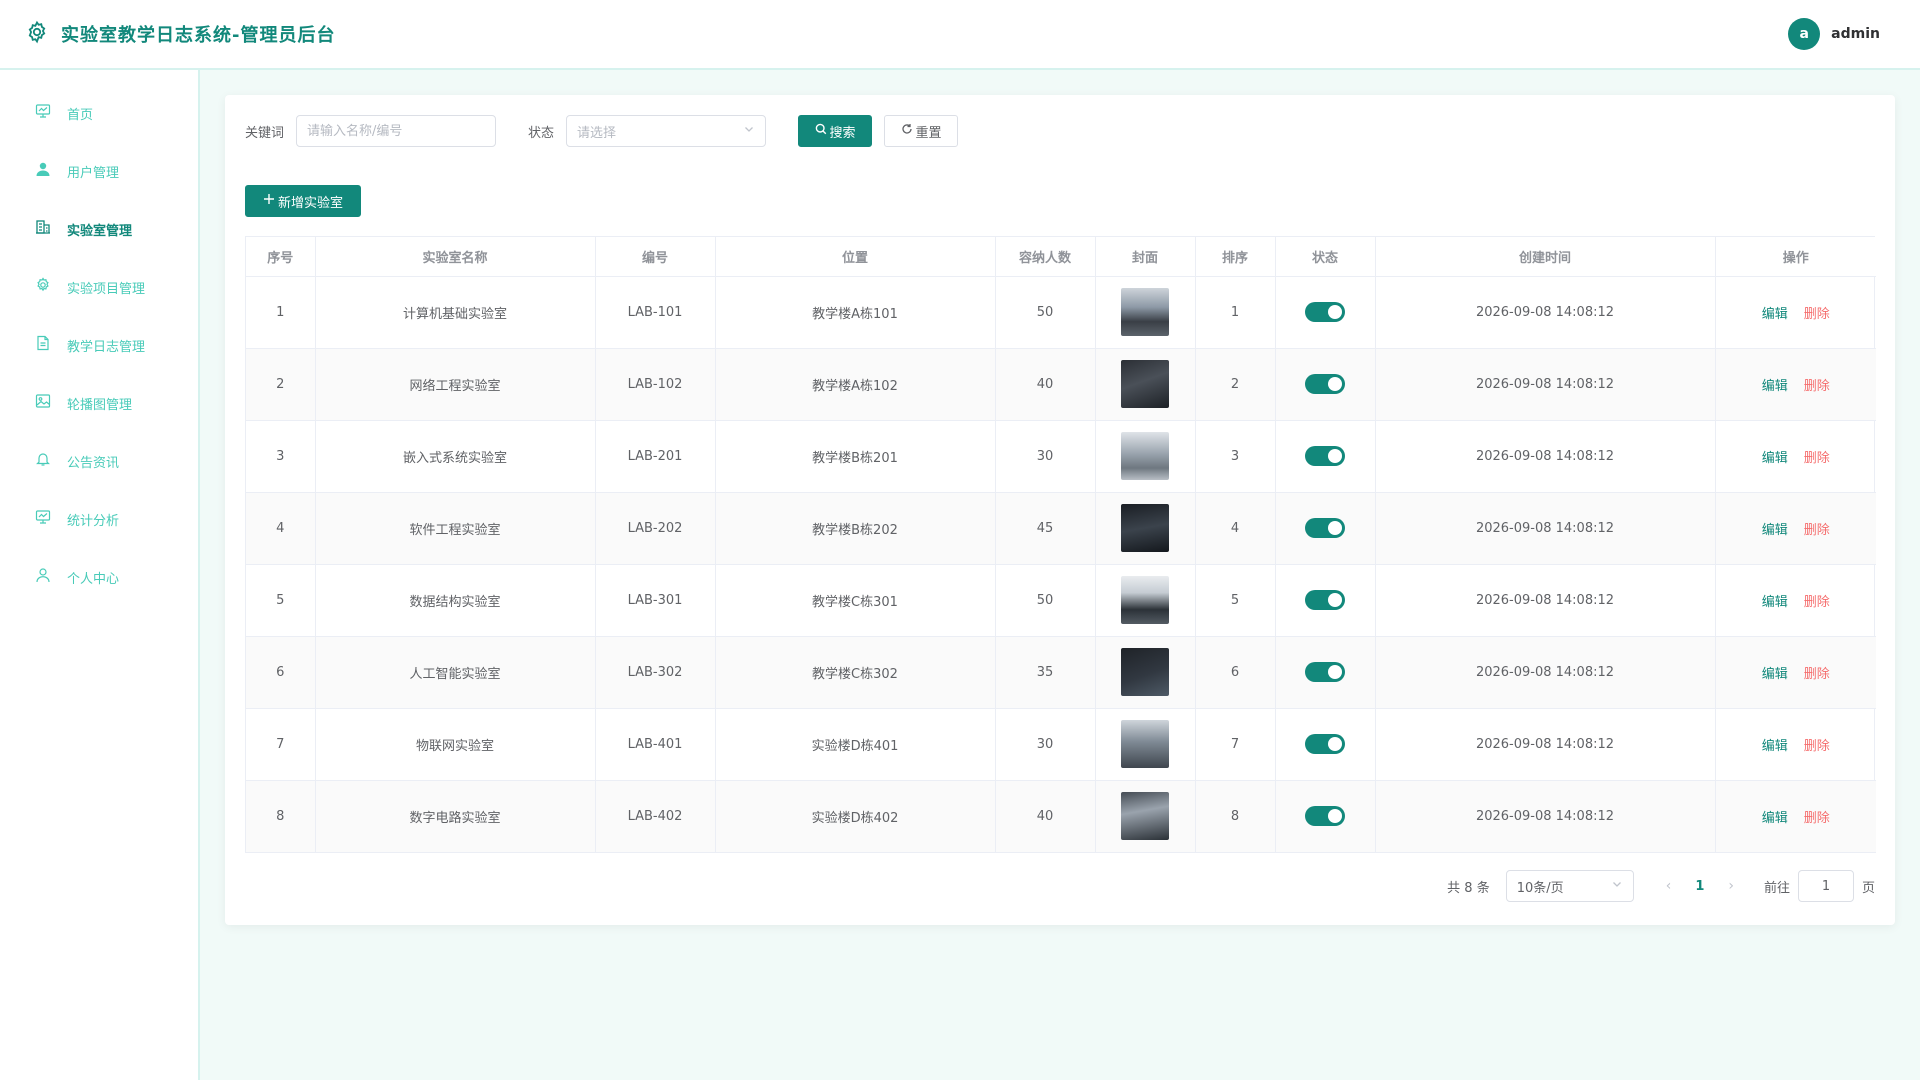  I want to click on add-lab-button: 新增实验室, so click(303, 201).